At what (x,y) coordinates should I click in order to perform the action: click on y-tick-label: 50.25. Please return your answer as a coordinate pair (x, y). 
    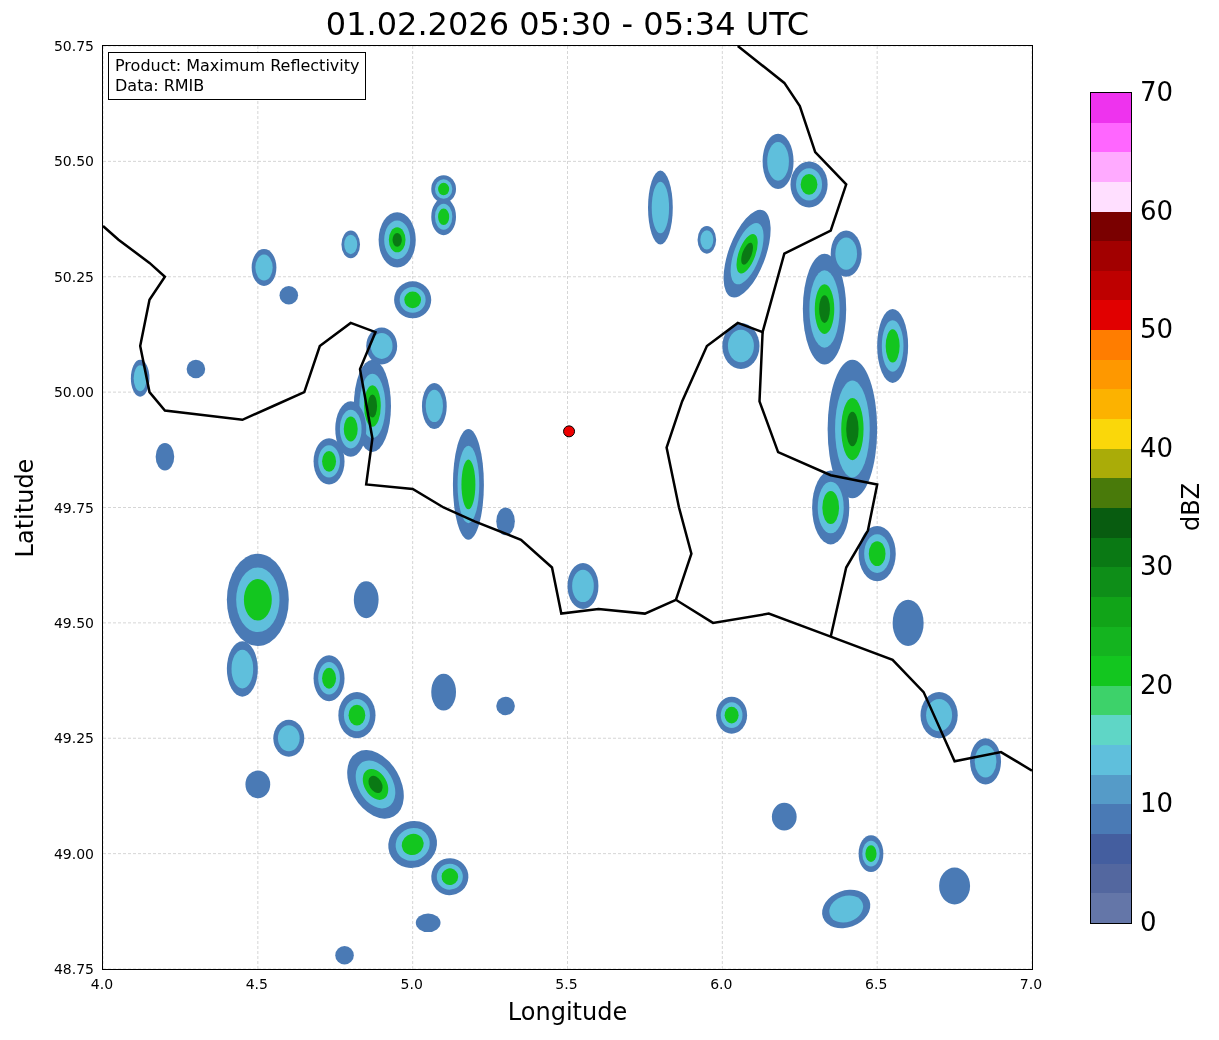
    Looking at the image, I should click on (73, 276).